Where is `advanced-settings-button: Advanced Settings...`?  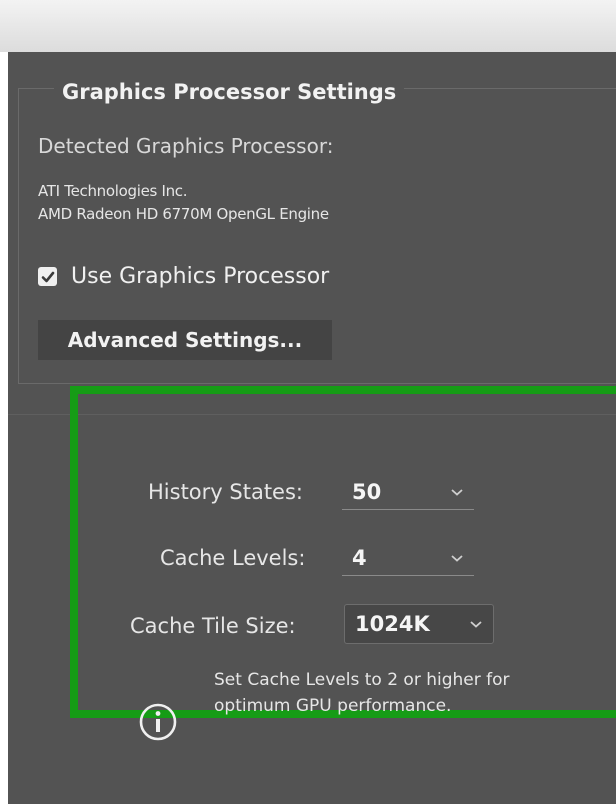 advanced-settings-button: Advanced Settings... is located at coordinates (185, 340).